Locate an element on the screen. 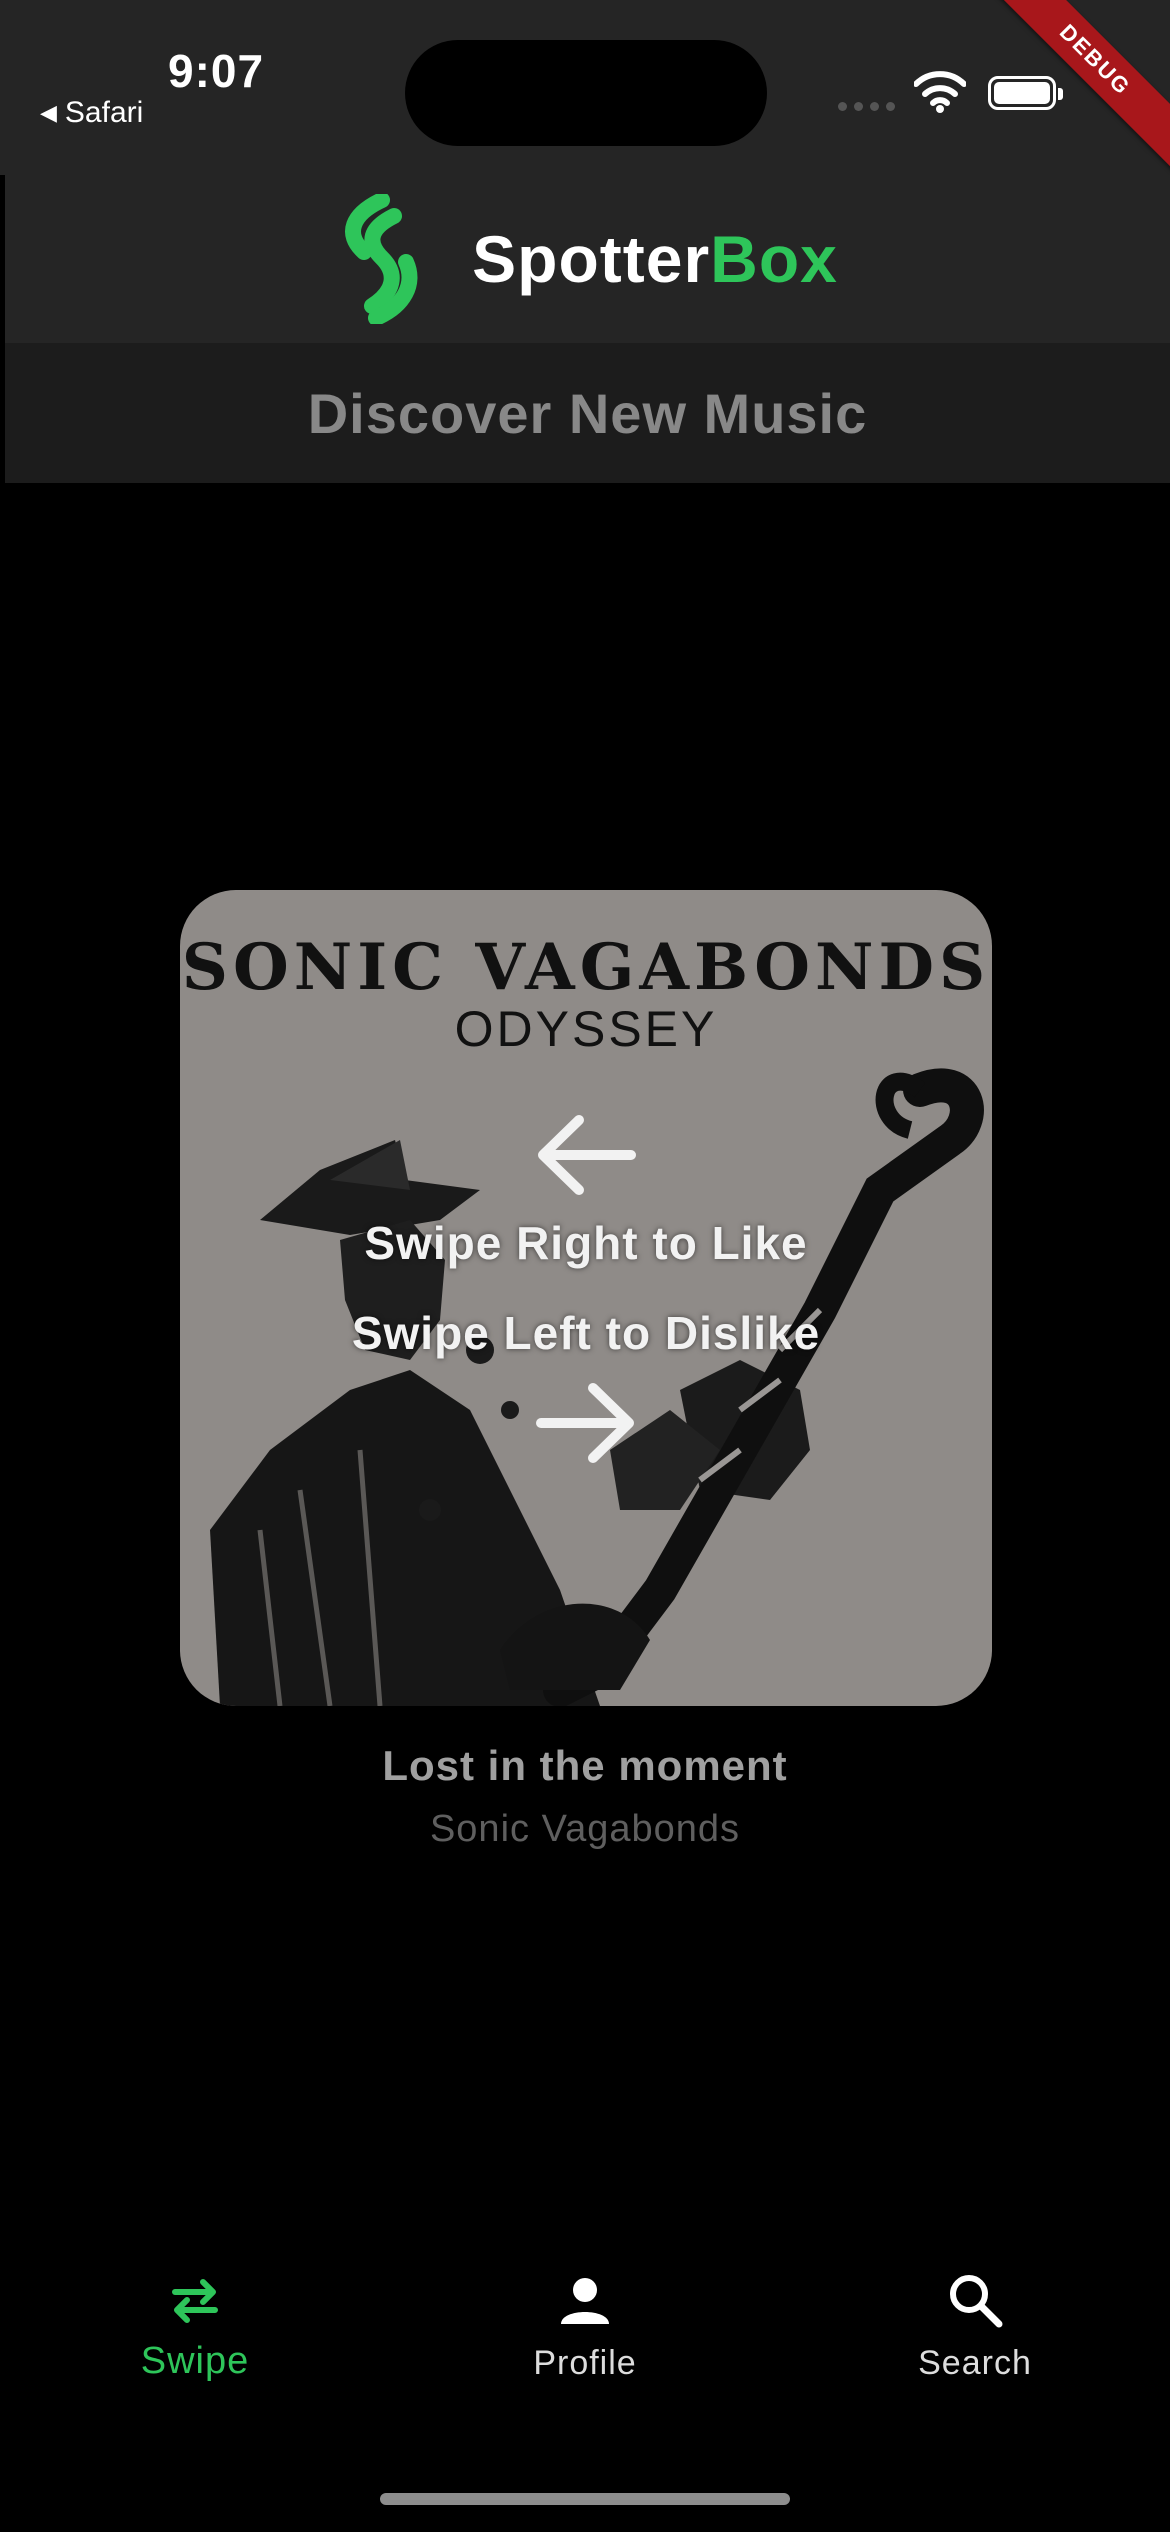 This screenshot has height=2532, width=1170. album-subtitle: ODYSSEY is located at coordinates (586, 1029).